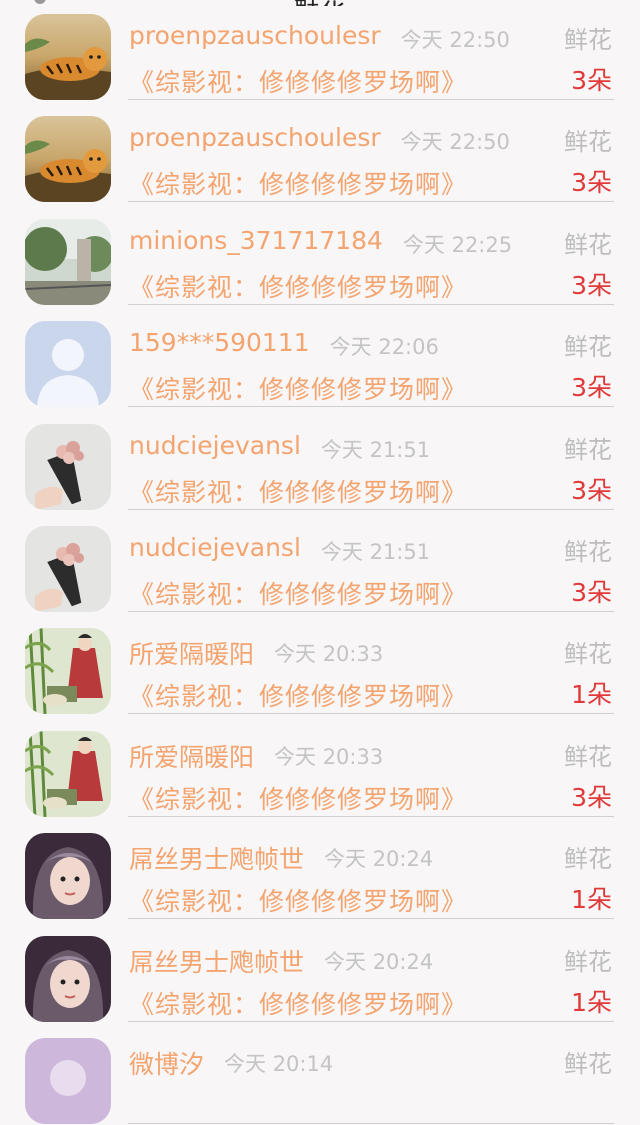  What do you see at coordinates (166, 1063) in the screenshot?
I see `user-name: 微博汐` at bounding box center [166, 1063].